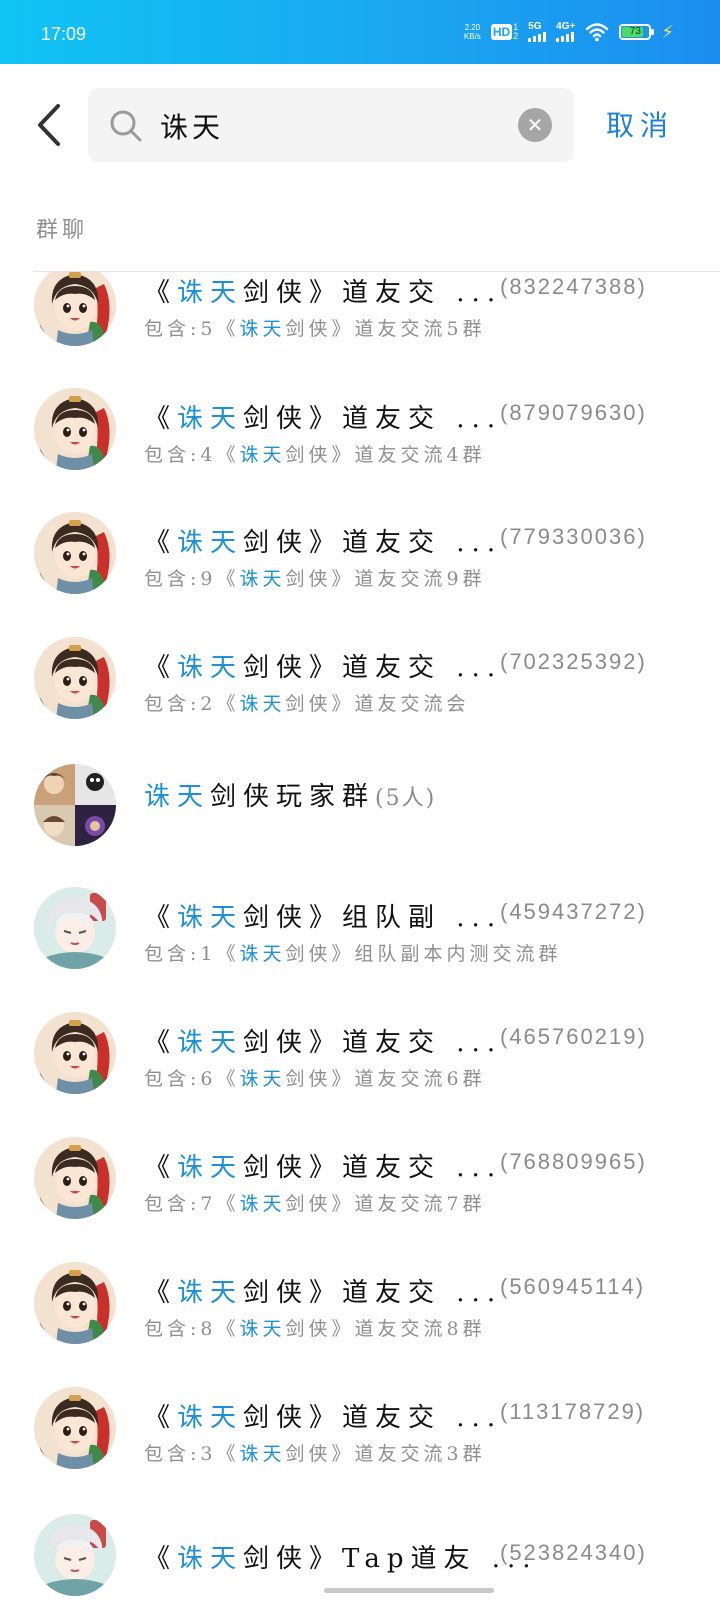 The height and width of the screenshot is (1600, 720). What do you see at coordinates (573, 1411) in the screenshot?
I see `group-id: (113178729)` at bounding box center [573, 1411].